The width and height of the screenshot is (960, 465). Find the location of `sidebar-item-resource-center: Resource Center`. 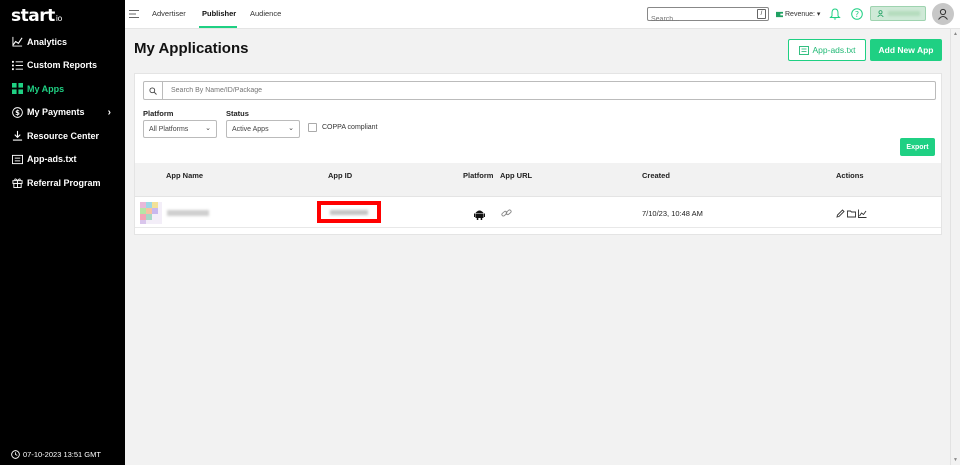

sidebar-item-resource-center: Resource Center is located at coordinates (62, 136).